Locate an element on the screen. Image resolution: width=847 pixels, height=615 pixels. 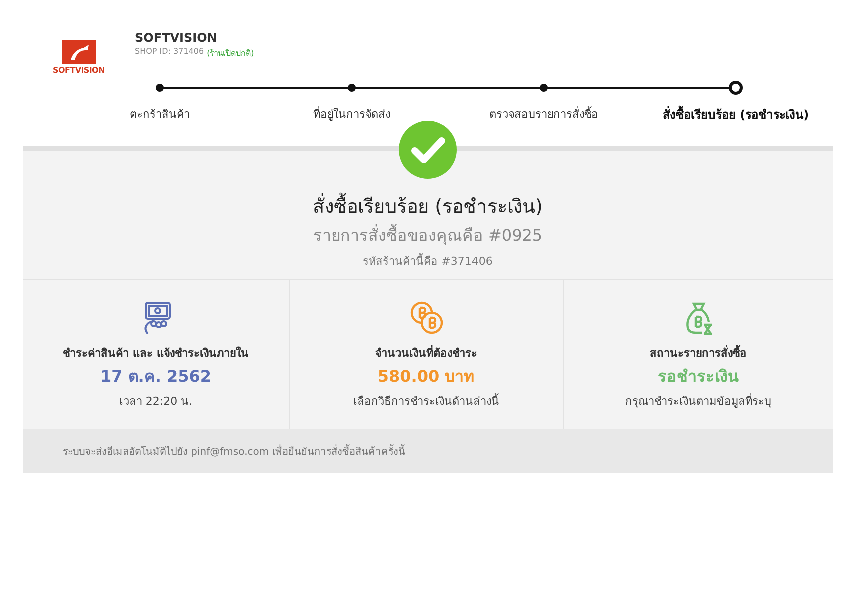
card-heading: จำนวนเงินที่ต้องชำระ is located at coordinates (427, 353).